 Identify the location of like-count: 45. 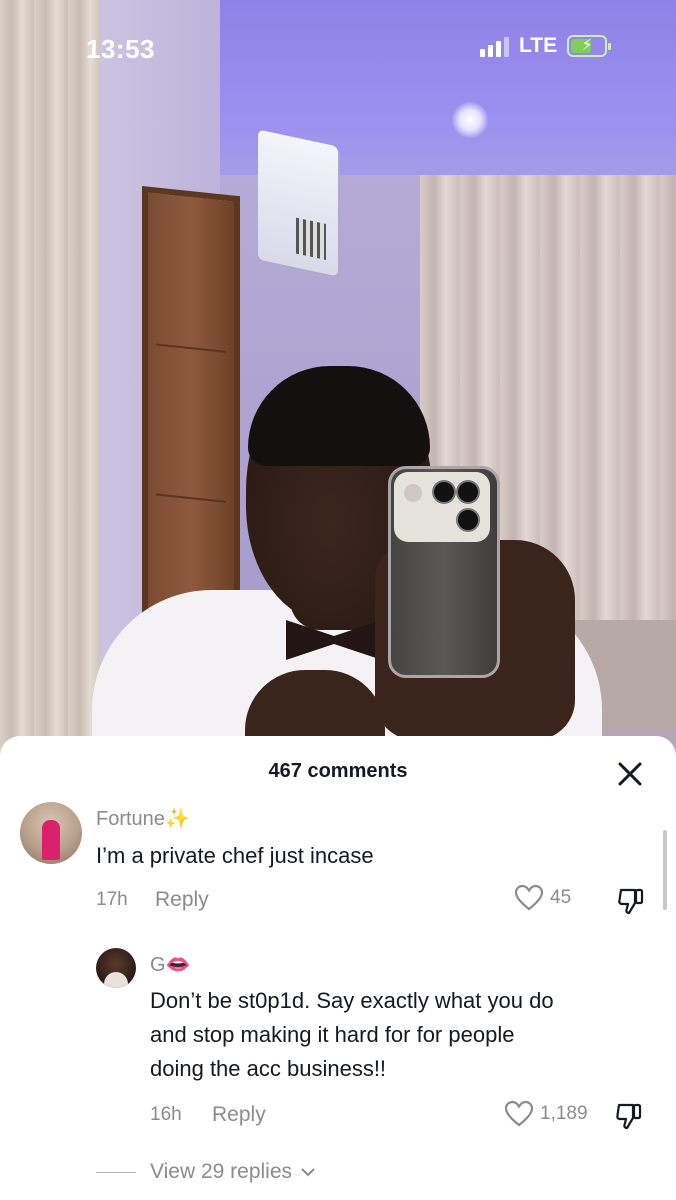
(561, 897).